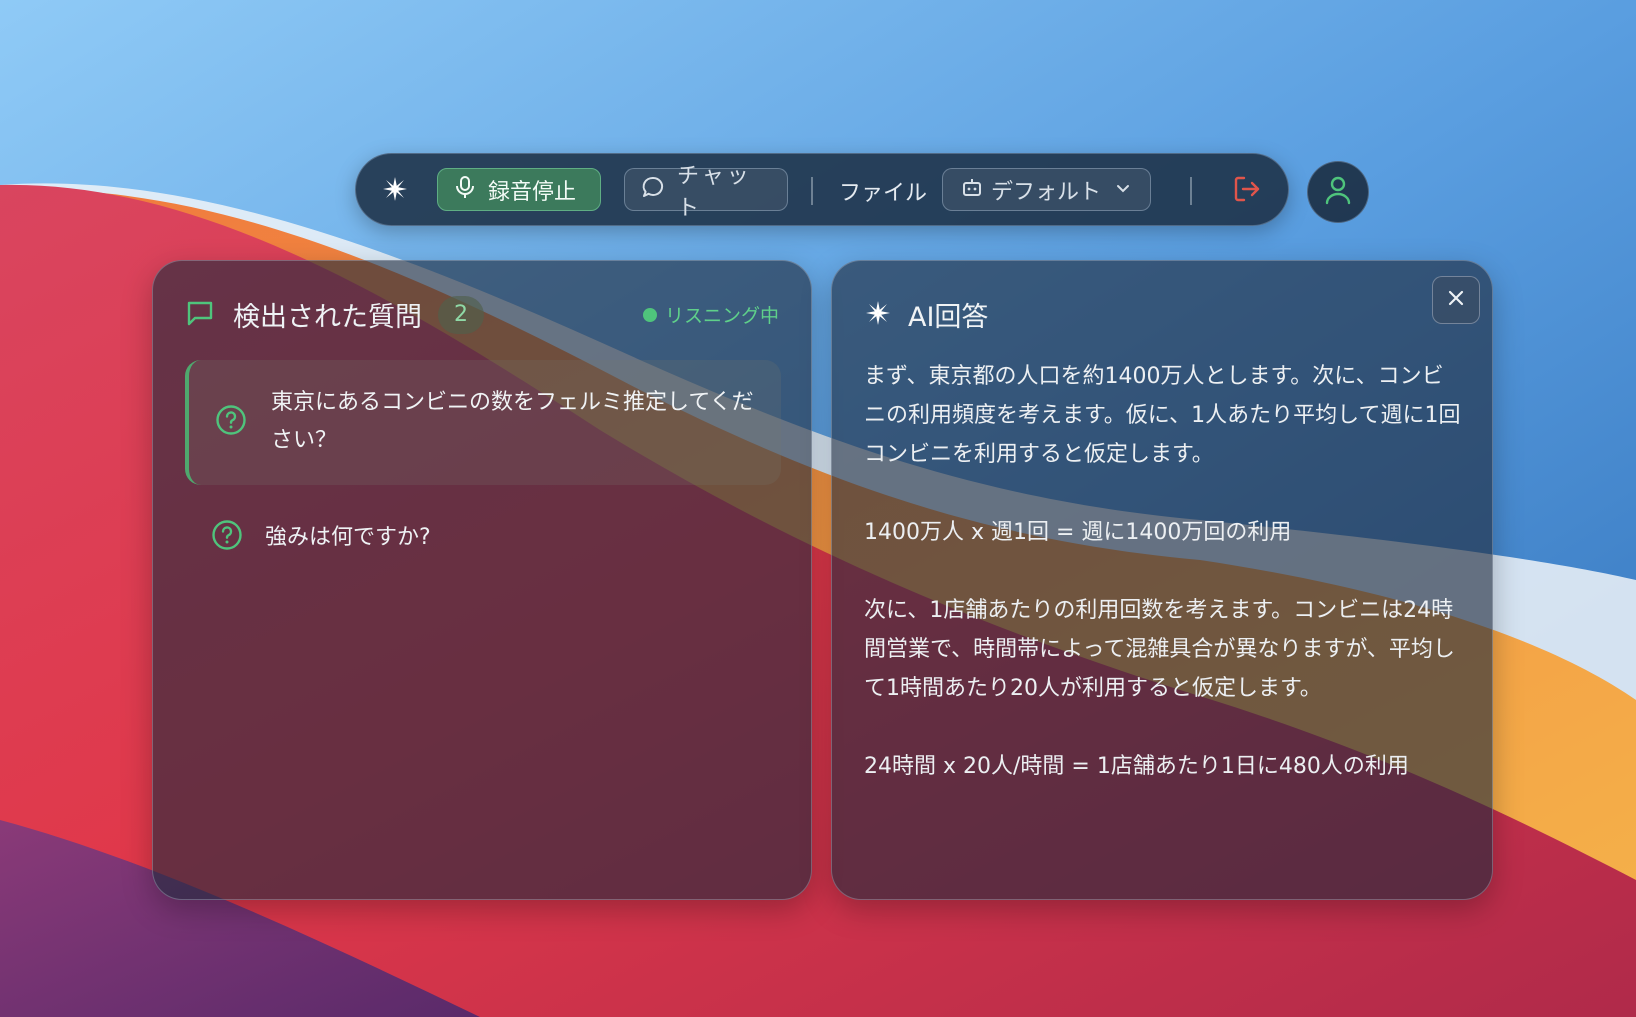  I want to click on sparkle-icon, so click(878, 315).